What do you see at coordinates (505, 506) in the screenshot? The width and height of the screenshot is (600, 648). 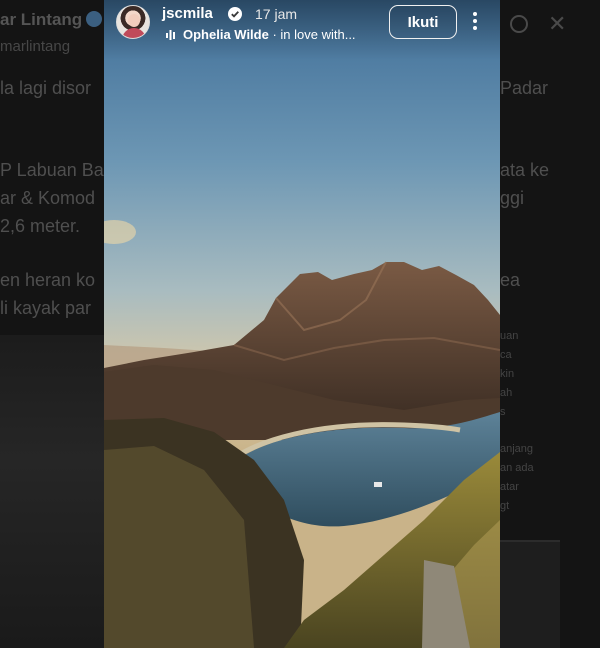 I see `bg-fragment: gt` at bounding box center [505, 506].